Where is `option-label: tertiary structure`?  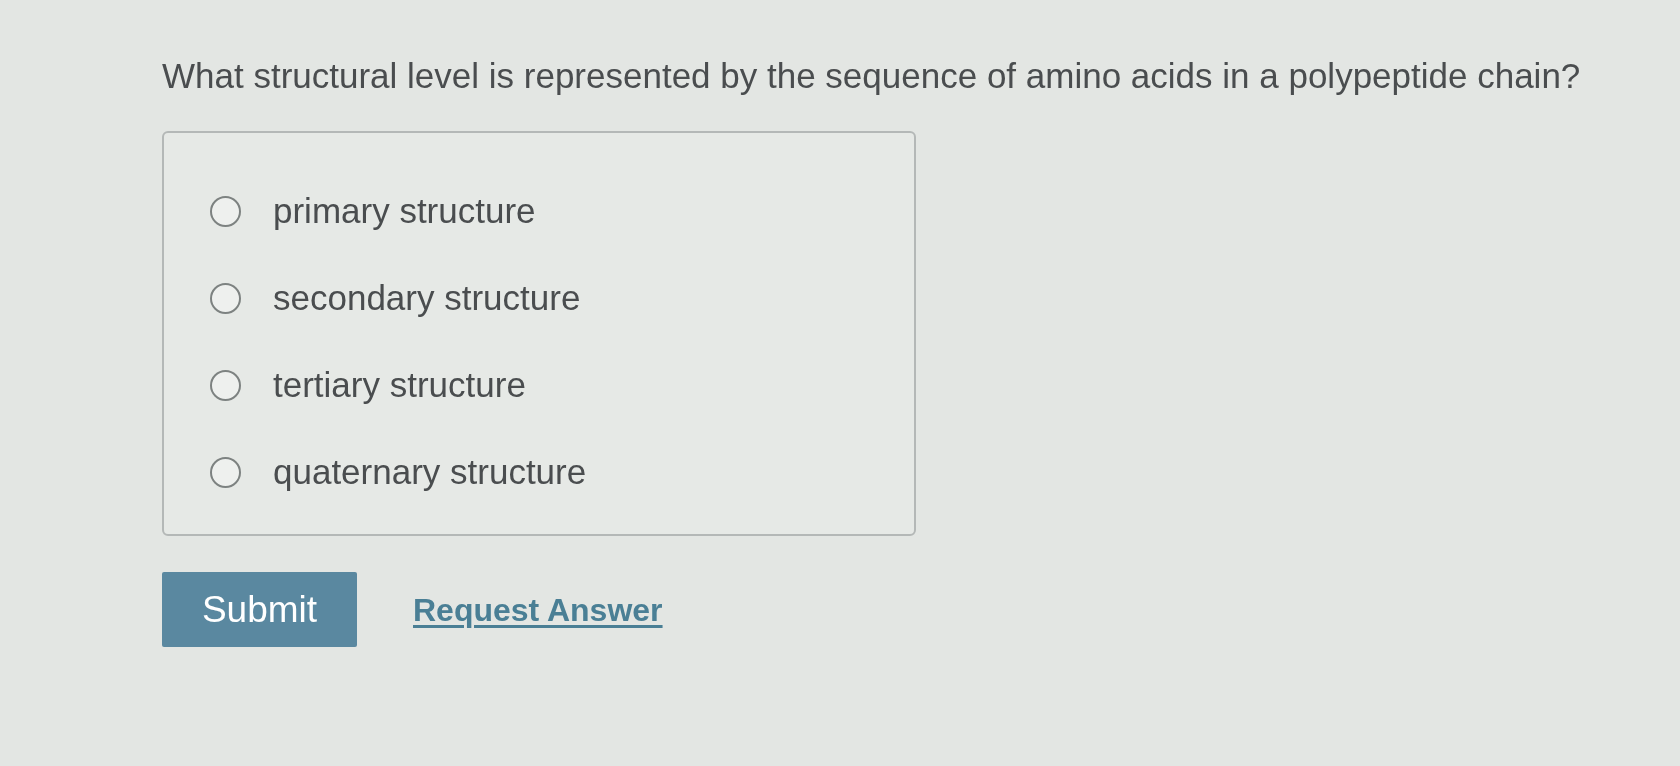
option-label: tertiary structure is located at coordinates (399, 385).